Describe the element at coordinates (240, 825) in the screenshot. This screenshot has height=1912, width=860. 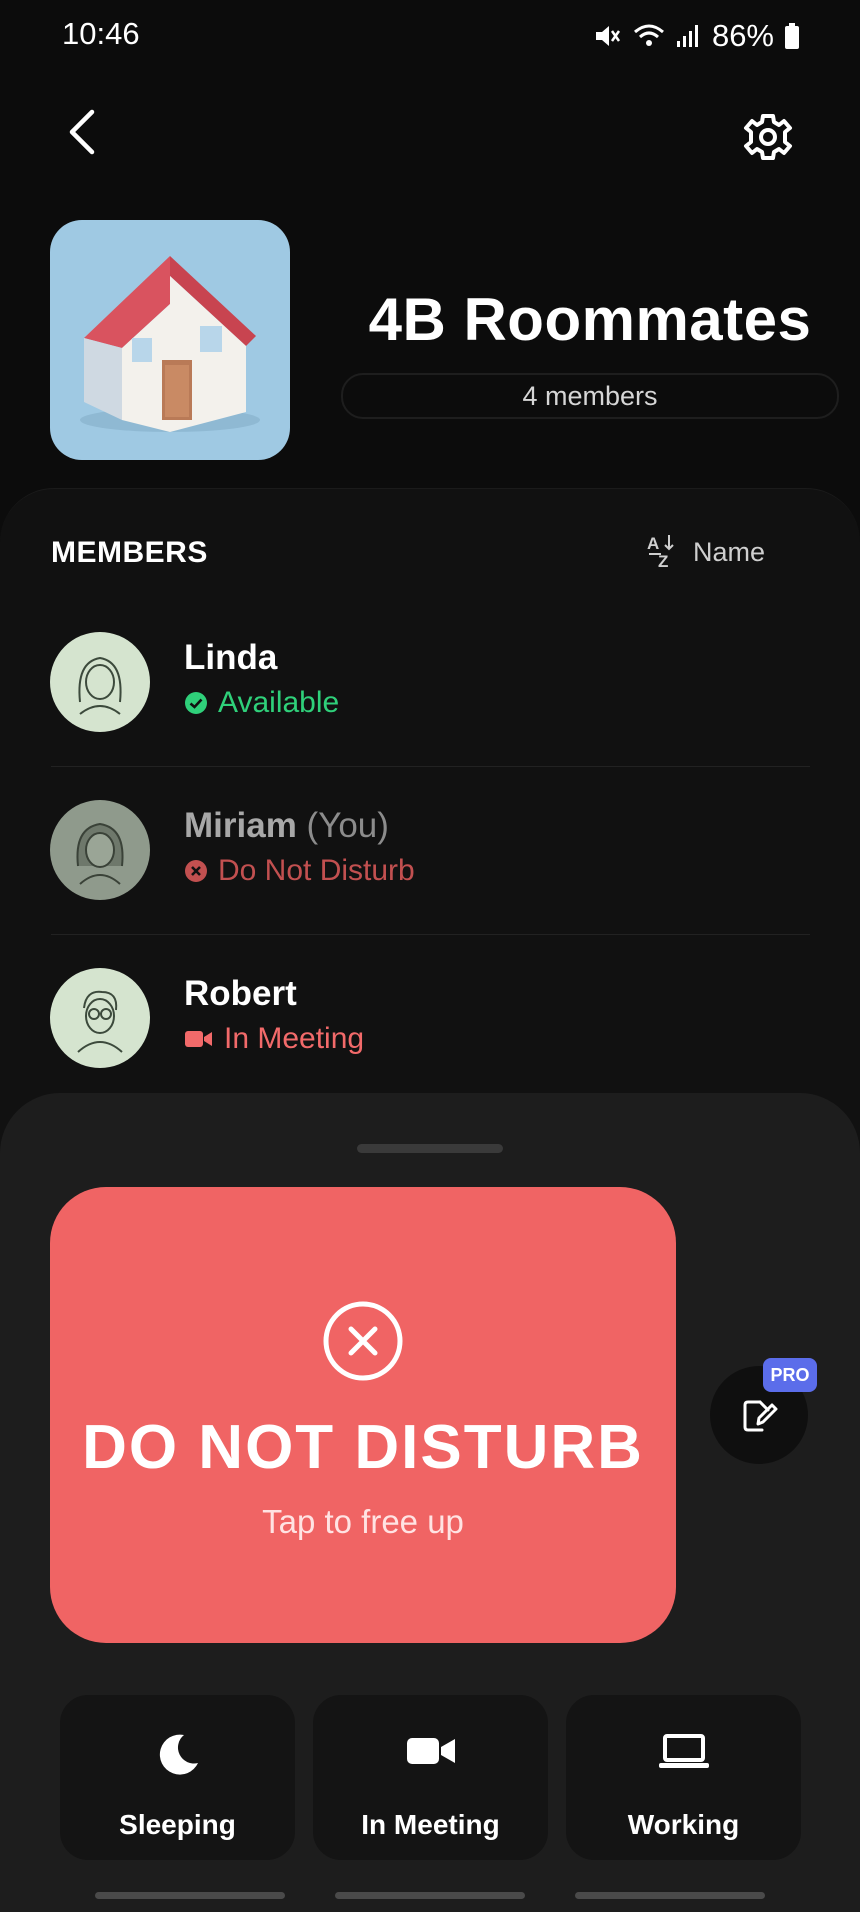
I see `member-name-text: Miriam` at that location.